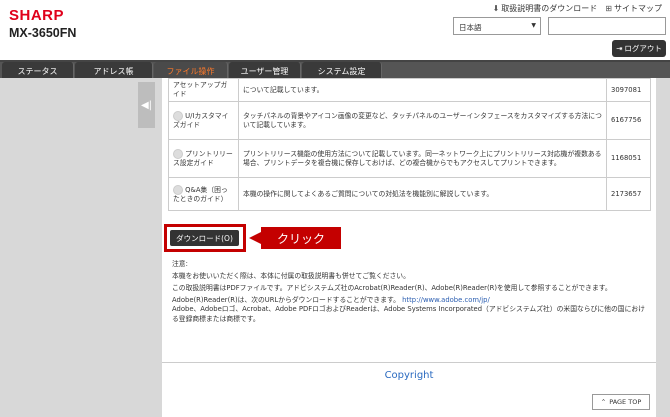 This screenshot has height=417, width=670. I want to click on top-links: ⬇ 取扱説明書のダウンロード ⊞ サイトマップ, so click(577, 8).